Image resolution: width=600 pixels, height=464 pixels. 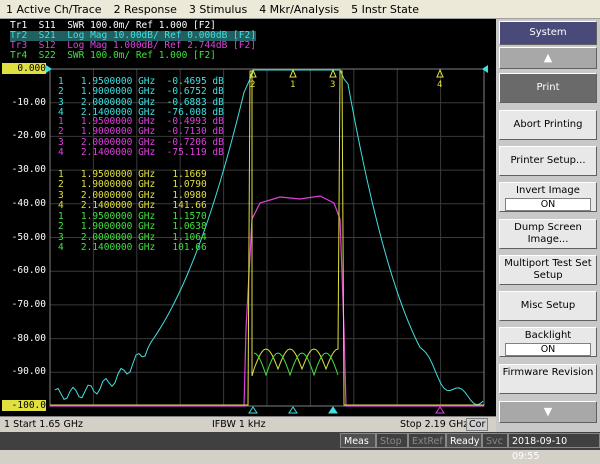 I want to click on marker-readout-row: 2 1.9000000 GHz 1.0790, so click(x=132, y=185).